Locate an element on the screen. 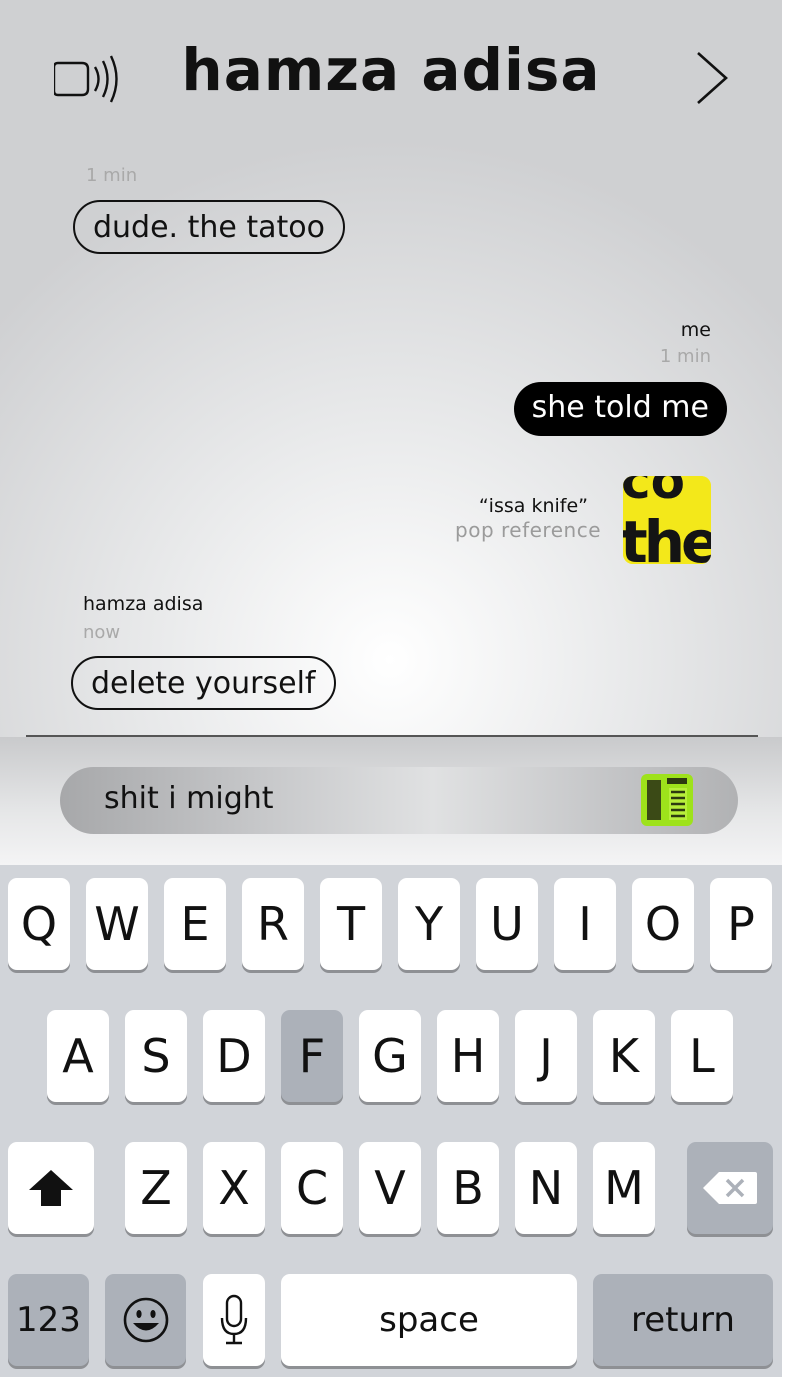  key-e: E is located at coordinates (195, 924).